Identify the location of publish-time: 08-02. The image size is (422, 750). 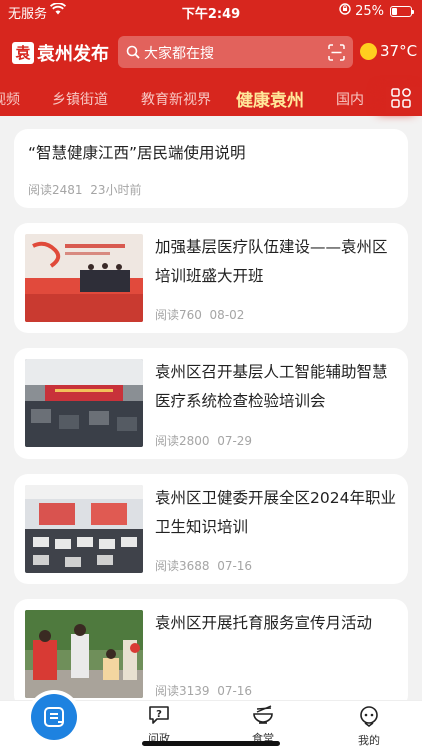
(227, 315).